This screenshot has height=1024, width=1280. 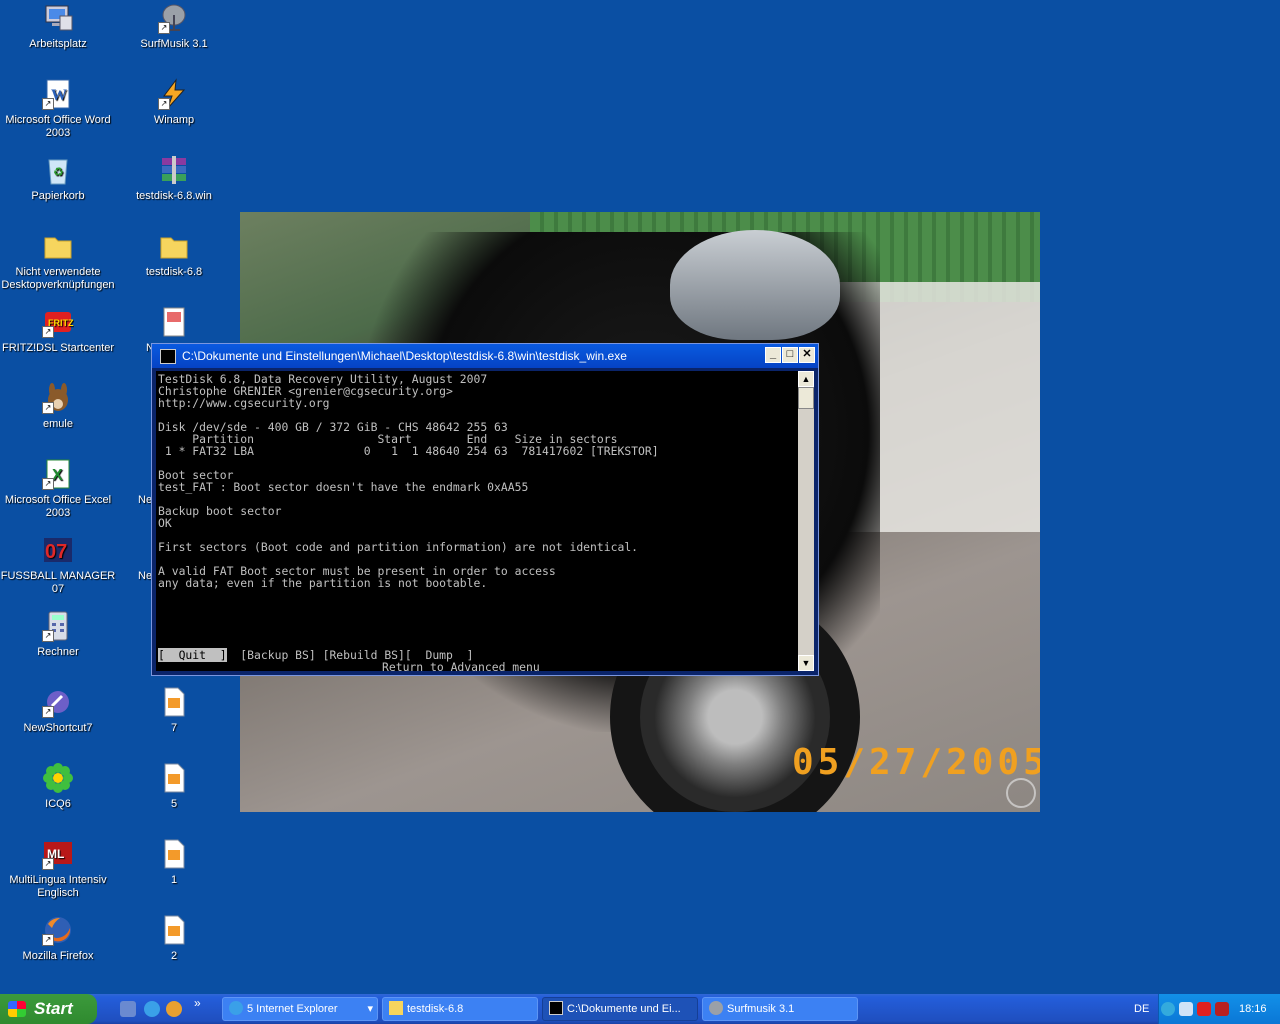 What do you see at coordinates (58, 930) in the screenshot?
I see `firefox-icon: ↗` at bounding box center [58, 930].